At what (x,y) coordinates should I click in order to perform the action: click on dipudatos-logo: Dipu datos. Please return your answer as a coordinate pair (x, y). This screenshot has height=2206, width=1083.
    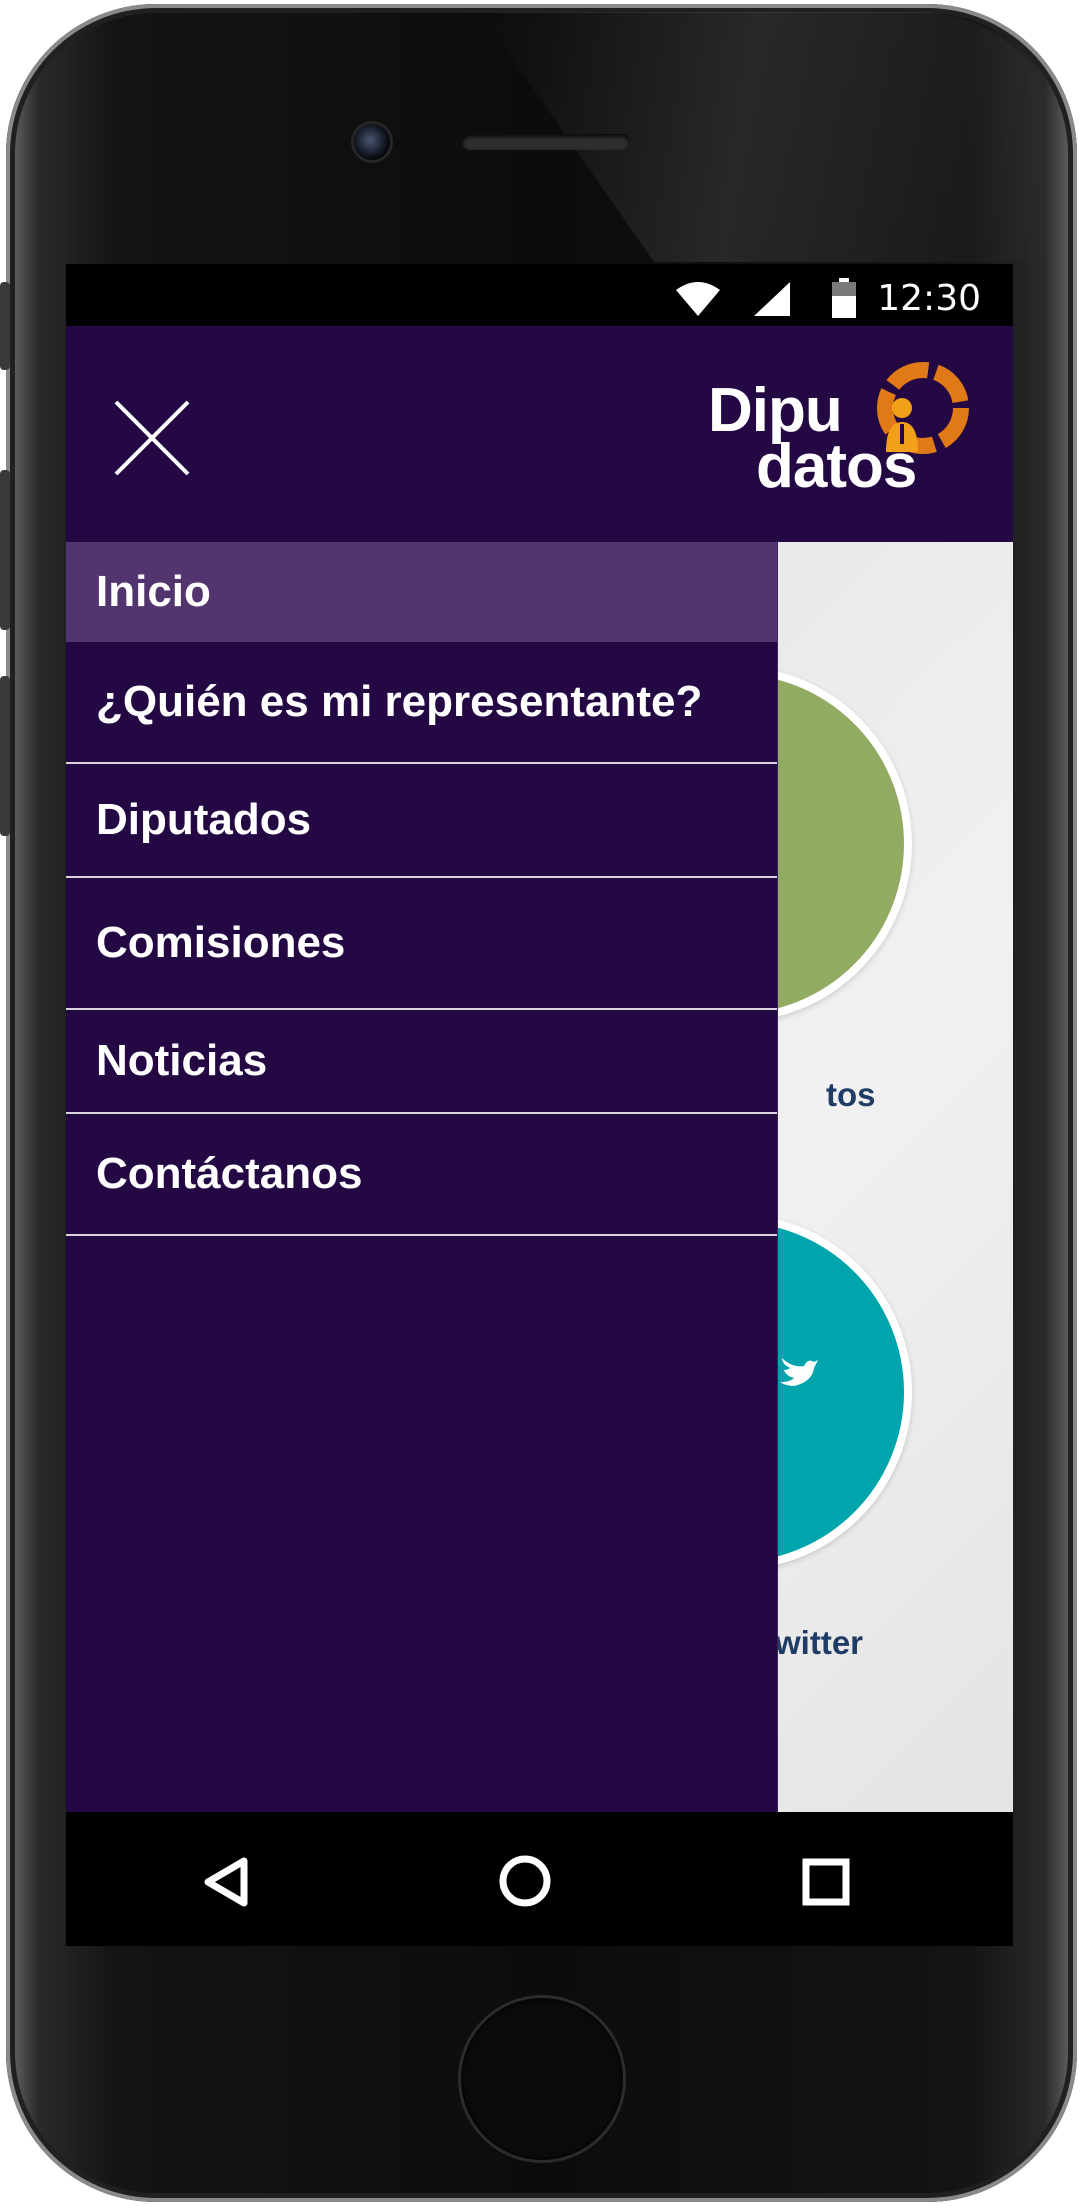
    Looking at the image, I should click on (848, 431).